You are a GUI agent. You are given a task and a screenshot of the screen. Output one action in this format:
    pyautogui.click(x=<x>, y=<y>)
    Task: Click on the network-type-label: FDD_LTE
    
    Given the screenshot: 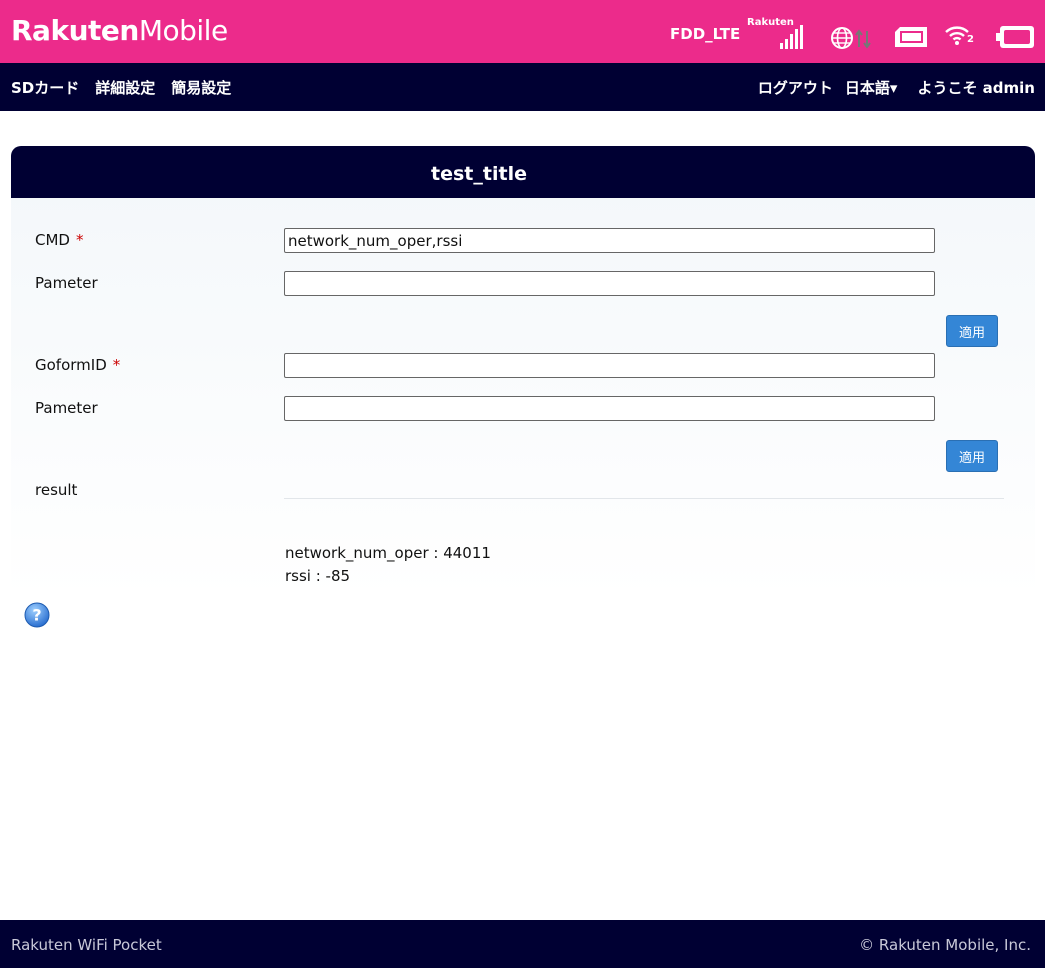 What is the action you would take?
    pyautogui.click(x=705, y=34)
    